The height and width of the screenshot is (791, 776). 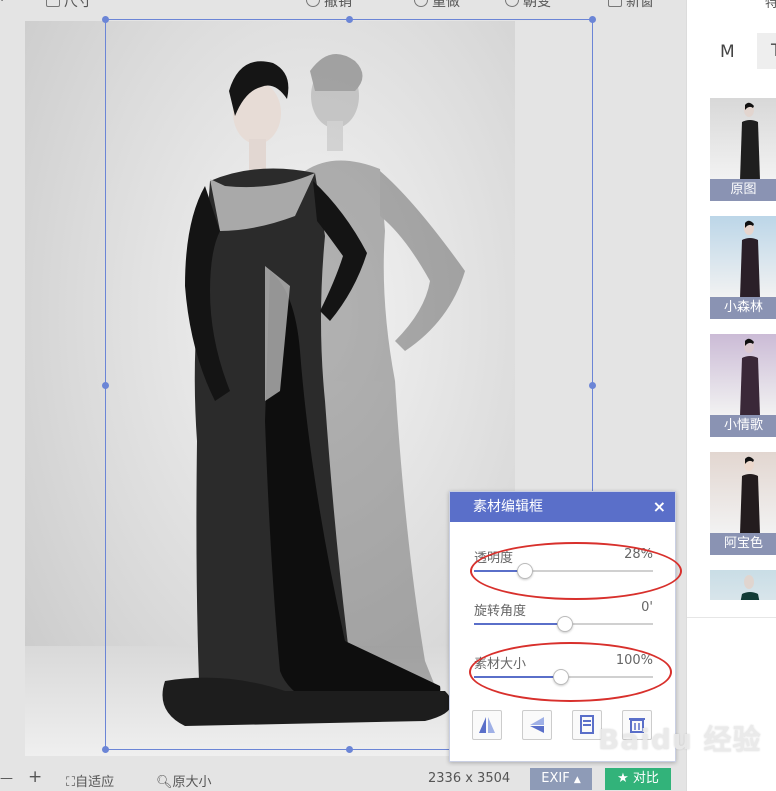 What do you see at coordinates (563, 571) in the screenshot?
I see `opacity-slider` at bounding box center [563, 571].